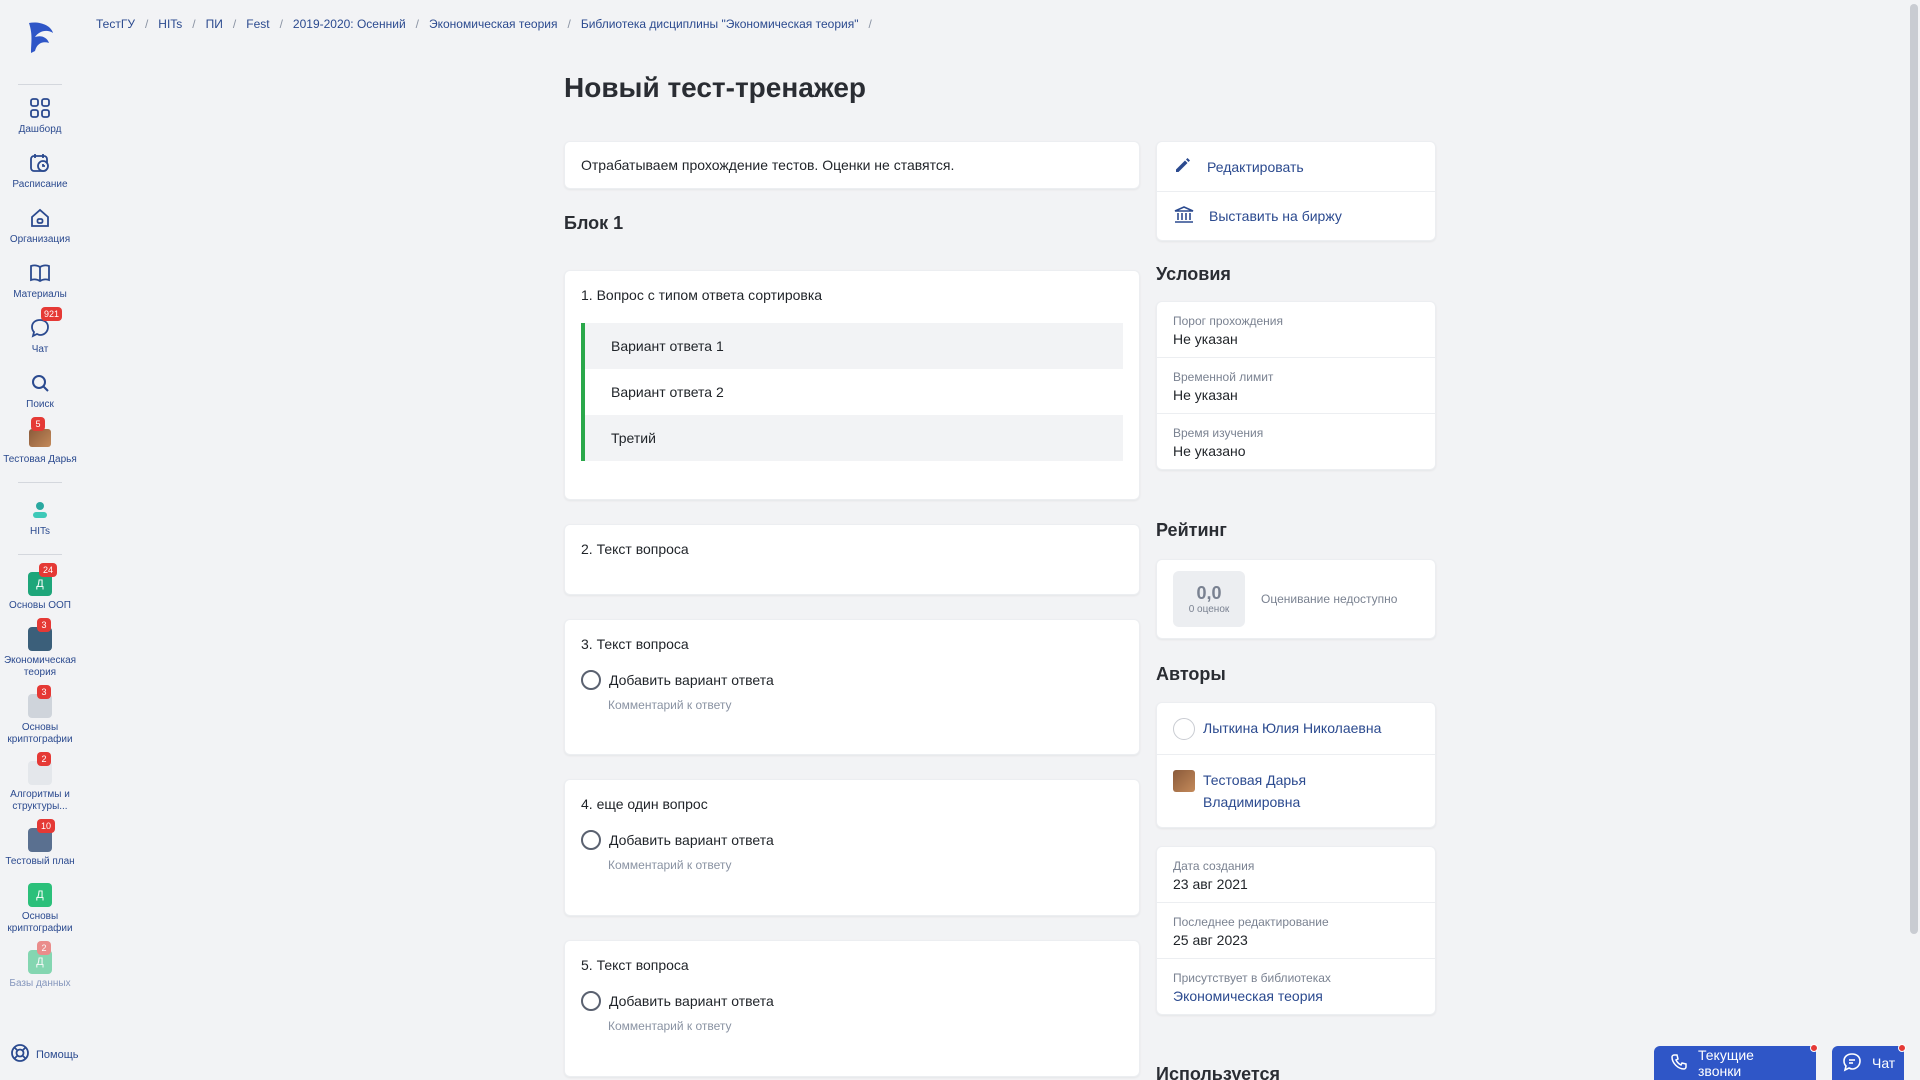 This screenshot has height=1080, width=1920. What do you see at coordinates (1228, 321) in the screenshot?
I see `condition-label: Порог прохождения` at bounding box center [1228, 321].